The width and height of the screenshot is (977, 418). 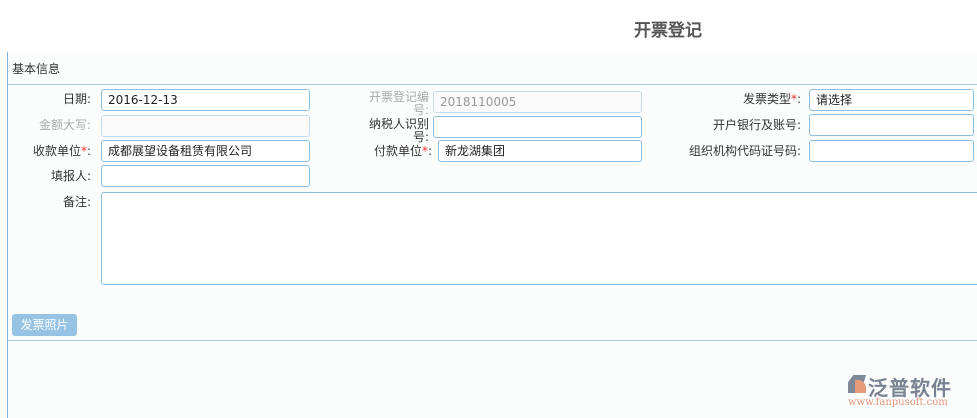 What do you see at coordinates (205, 151) in the screenshot?
I see `payee-input: 成都展望设备租赁有限公司` at bounding box center [205, 151].